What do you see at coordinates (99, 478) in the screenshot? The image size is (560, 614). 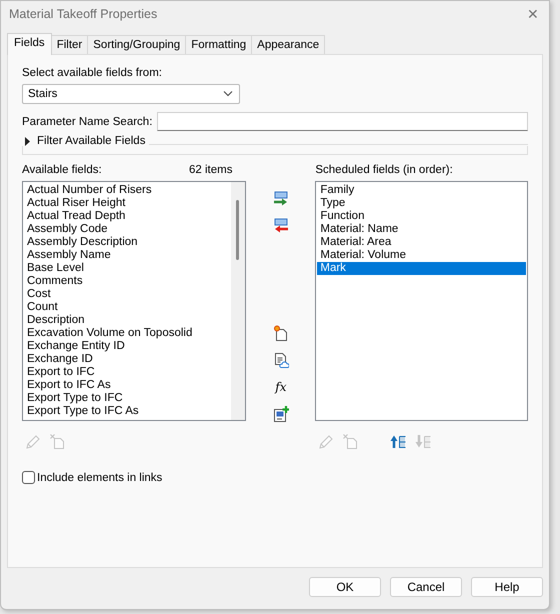 I see `checkbox-label: Include elements in links` at bounding box center [99, 478].